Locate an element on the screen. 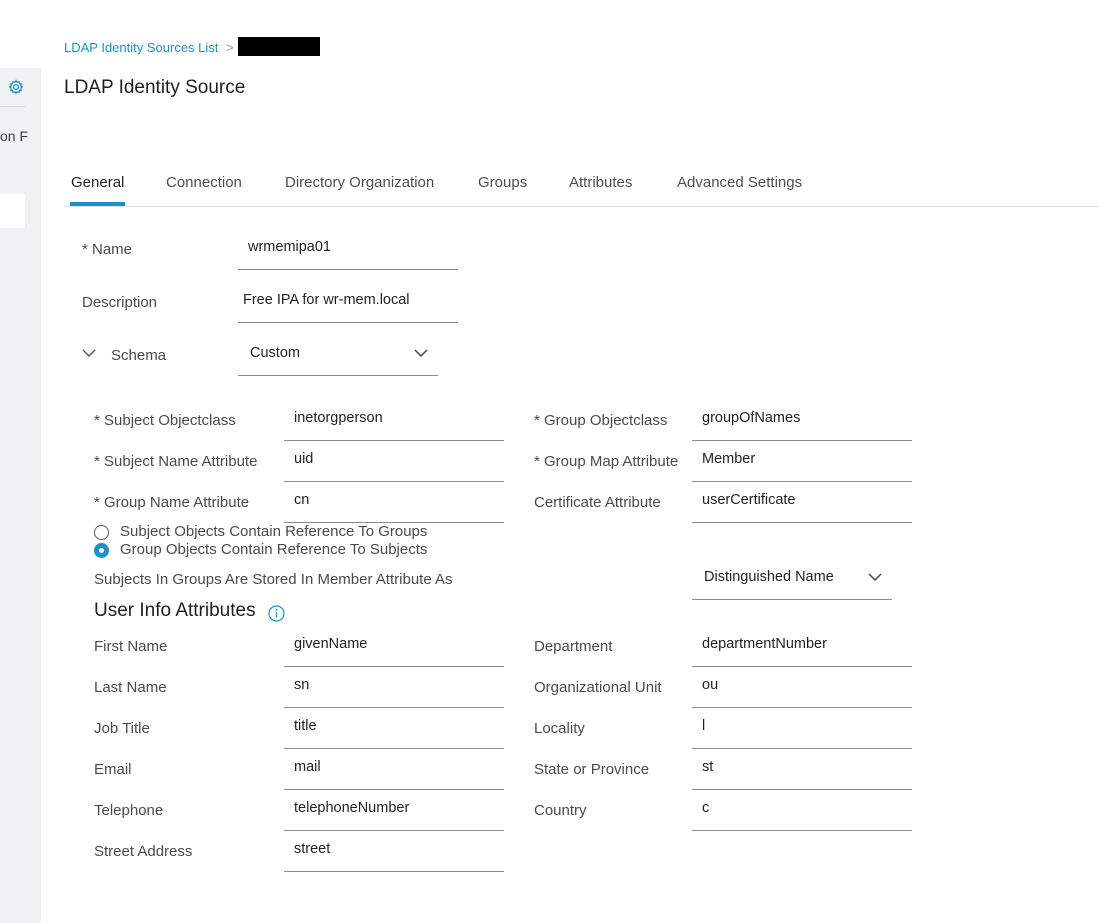 Image resolution: width=1099 pixels, height=923 pixels. group-objectclass-label: * Group Objectclass is located at coordinates (601, 420).